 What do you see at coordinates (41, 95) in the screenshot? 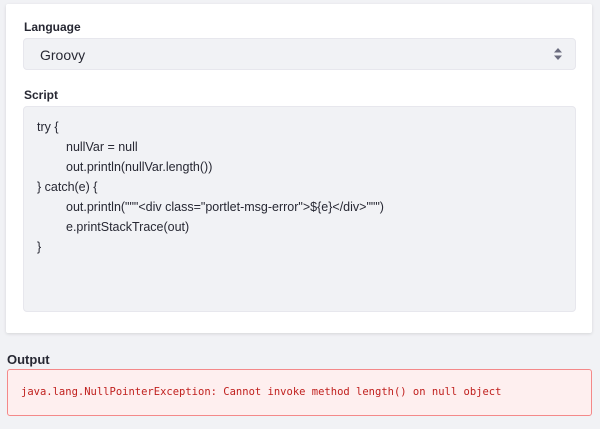
I see `script-label: Script` at bounding box center [41, 95].